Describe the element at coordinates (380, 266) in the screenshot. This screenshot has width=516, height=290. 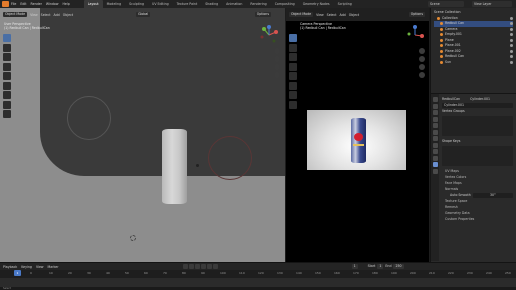
I see `start-frame-field: 1` at that location.